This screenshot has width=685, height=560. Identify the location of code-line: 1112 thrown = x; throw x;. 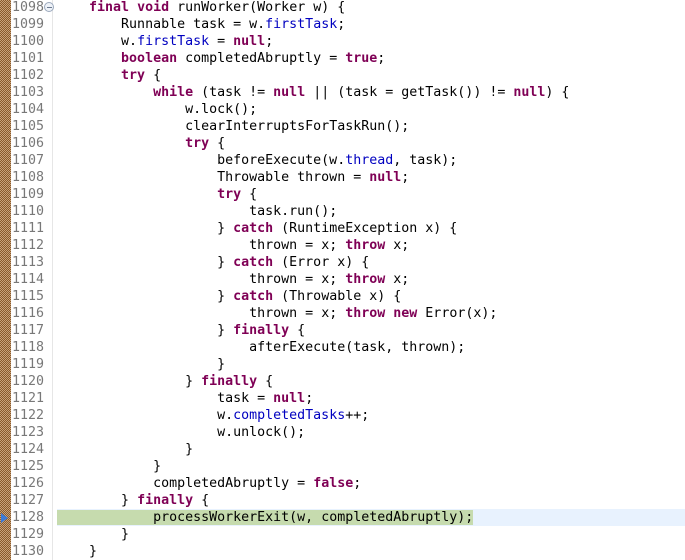
(342, 245).